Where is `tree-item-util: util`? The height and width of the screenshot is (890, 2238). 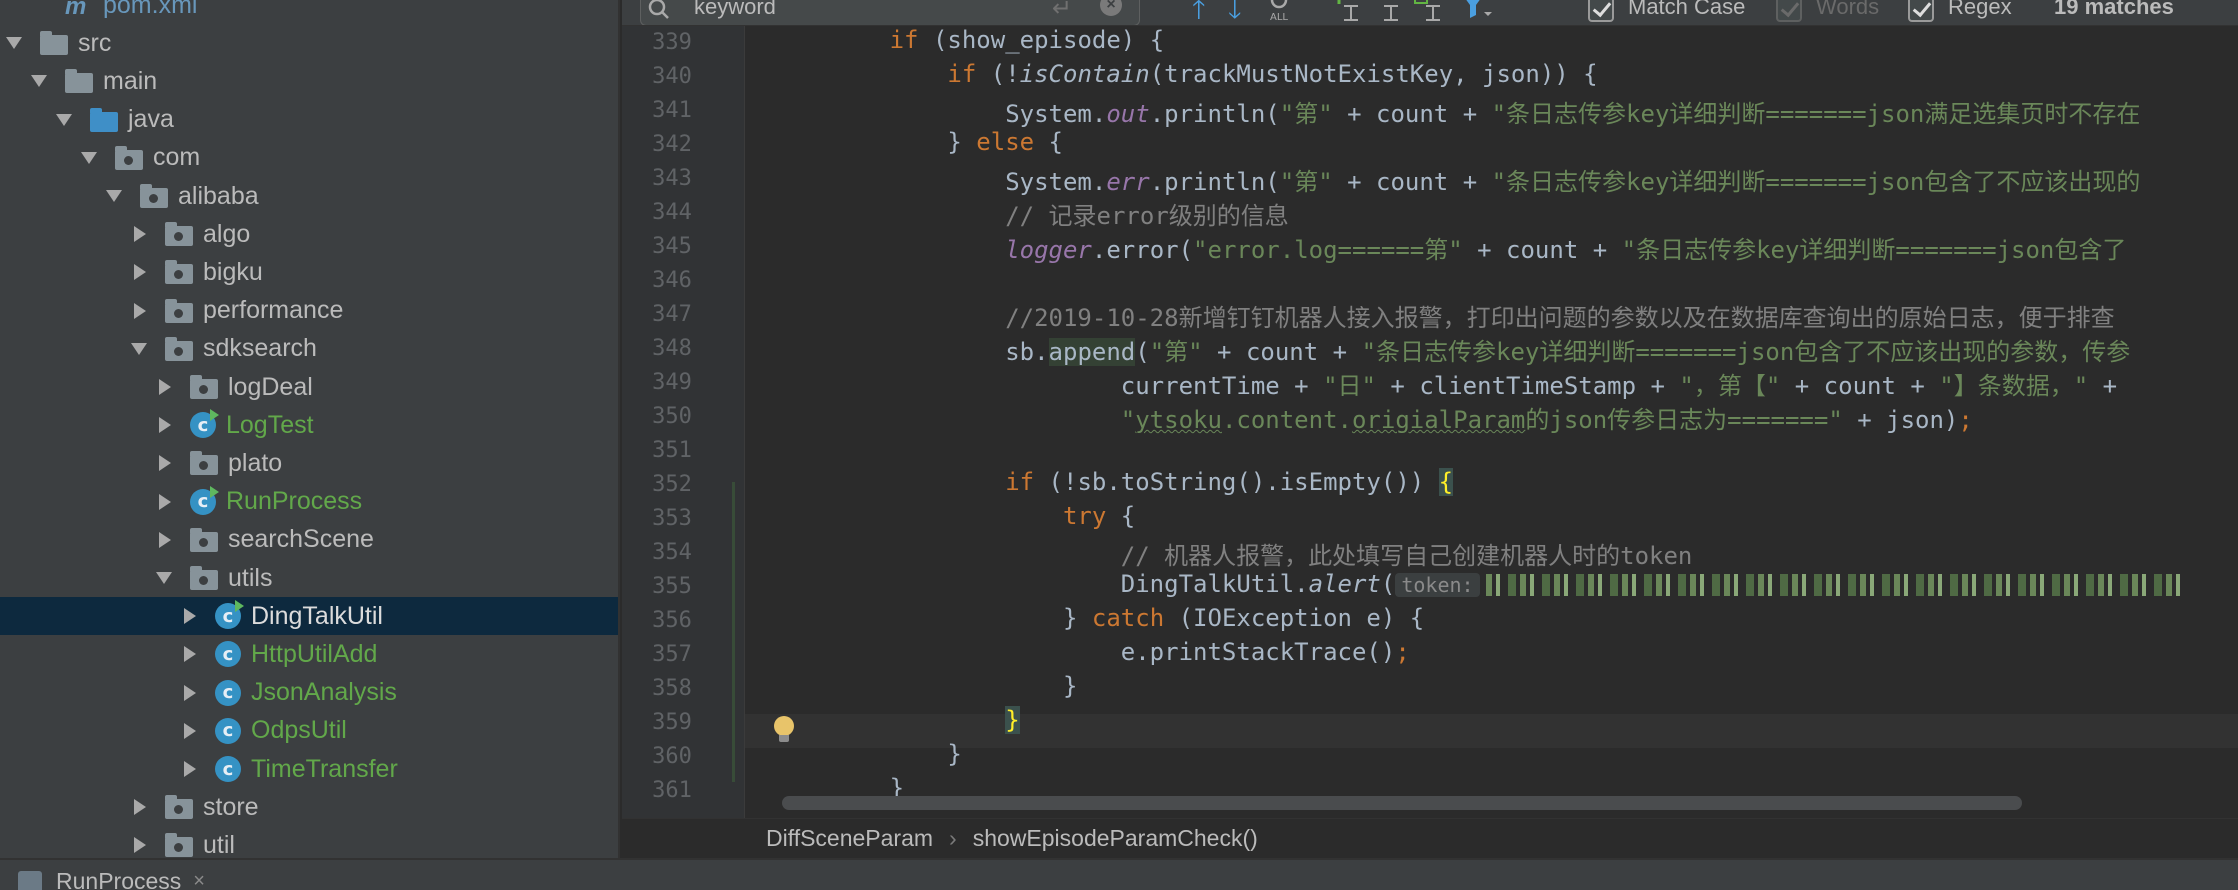 tree-item-util: util is located at coordinates (309, 842).